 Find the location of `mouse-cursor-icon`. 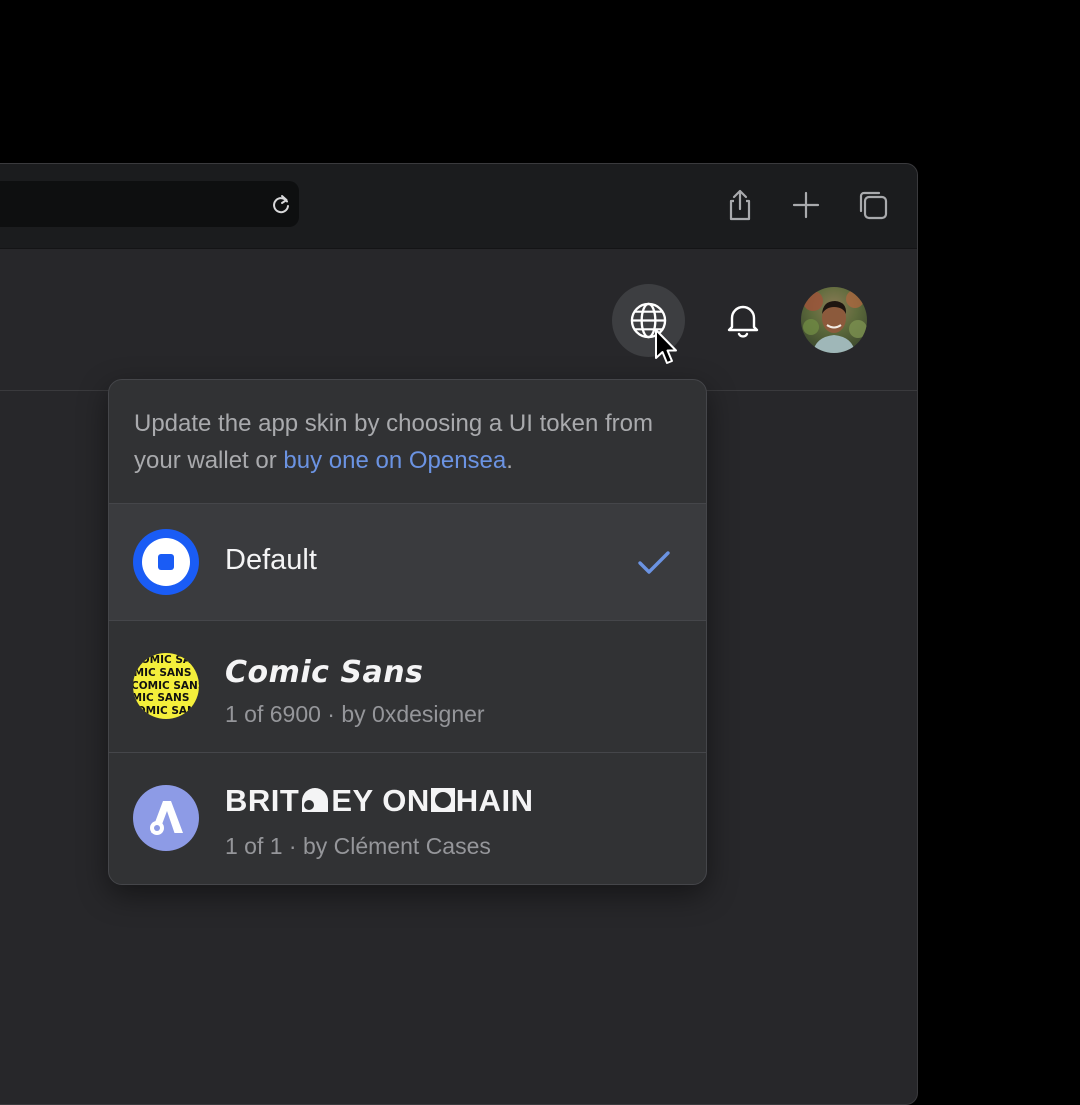

mouse-cursor-icon is located at coordinates (666, 346).